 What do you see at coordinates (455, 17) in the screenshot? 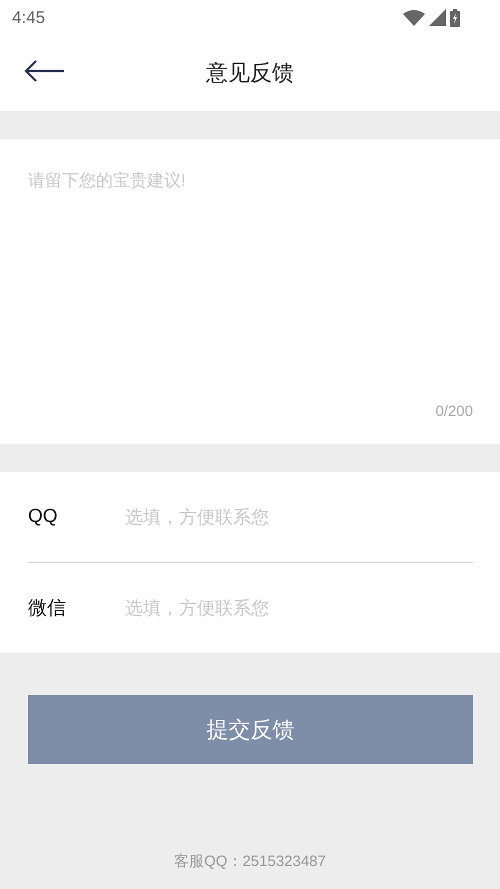
I see `battery-icon` at bounding box center [455, 17].